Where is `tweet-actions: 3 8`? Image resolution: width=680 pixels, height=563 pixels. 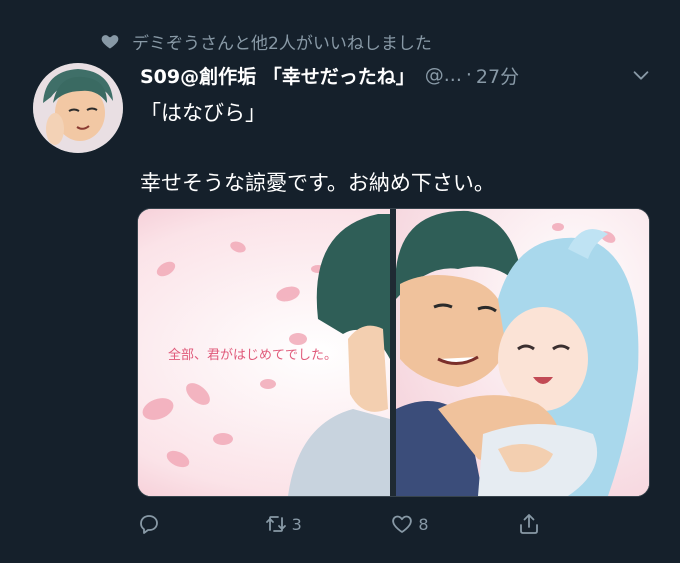 tweet-actions: 3 8 is located at coordinates (357, 524).